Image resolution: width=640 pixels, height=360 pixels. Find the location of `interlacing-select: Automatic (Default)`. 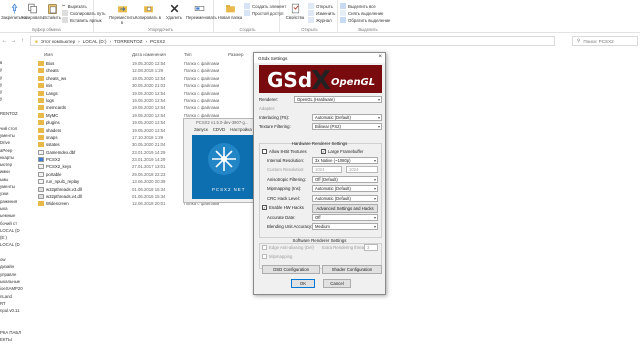

interlacing-select: Automatic (Default) is located at coordinates (347, 117).